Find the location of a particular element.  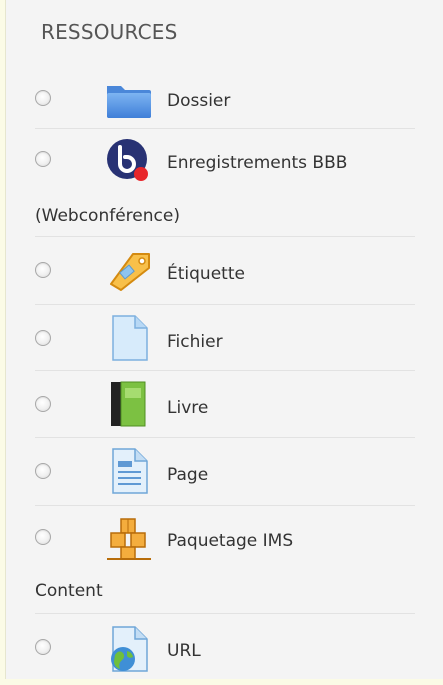

resource-item-bbb: Enregistrements BBB (Webconférence) is located at coordinates (225, 187).